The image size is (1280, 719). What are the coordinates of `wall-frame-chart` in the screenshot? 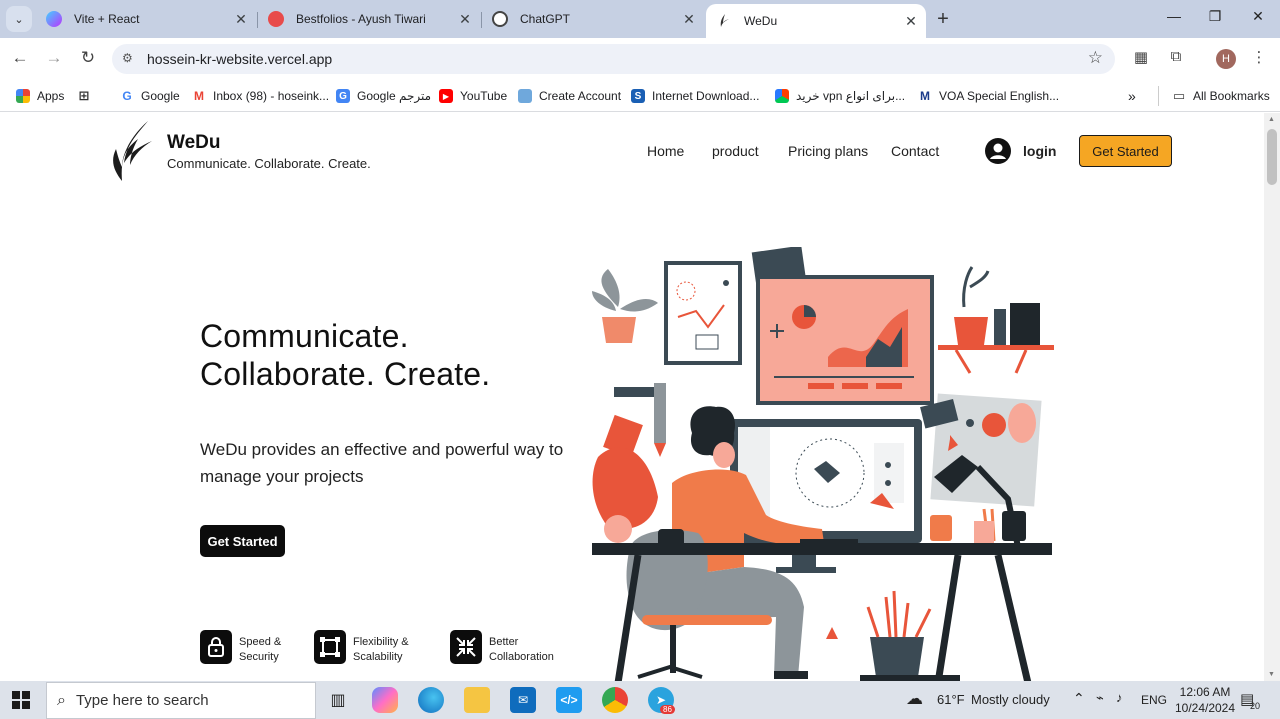 It's located at (703, 313).